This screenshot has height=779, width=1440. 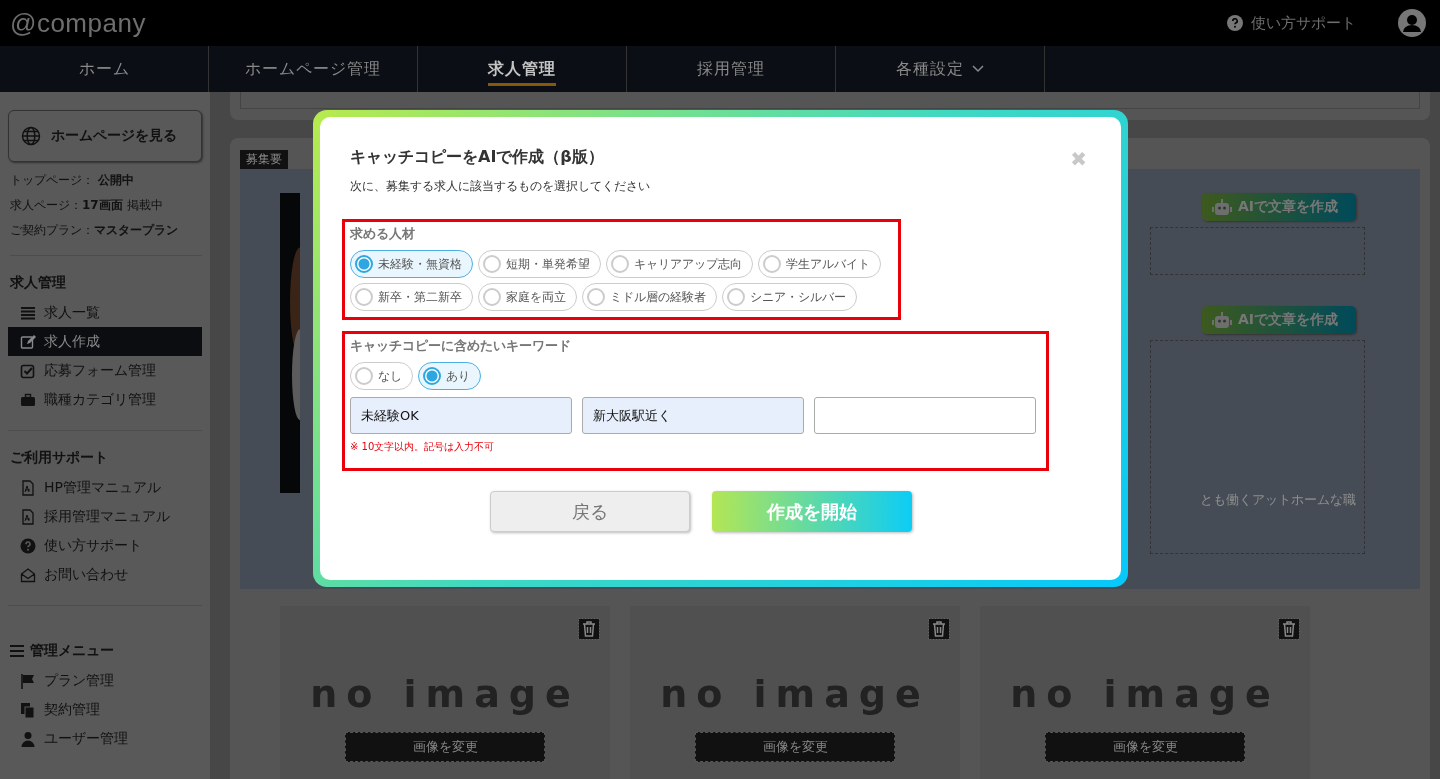 What do you see at coordinates (589, 511) in the screenshot?
I see `back-button: 戻る` at bounding box center [589, 511].